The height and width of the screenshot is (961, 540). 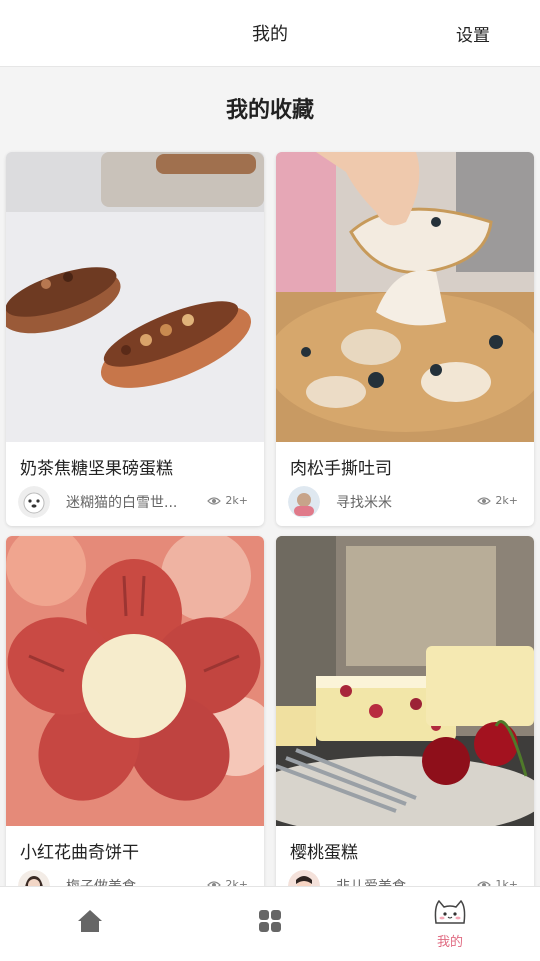 What do you see at coordinates (324, 853) in the screenshot?
I see `recipe-name: 樱桃蛋糕` at bounding box center [324, 853].